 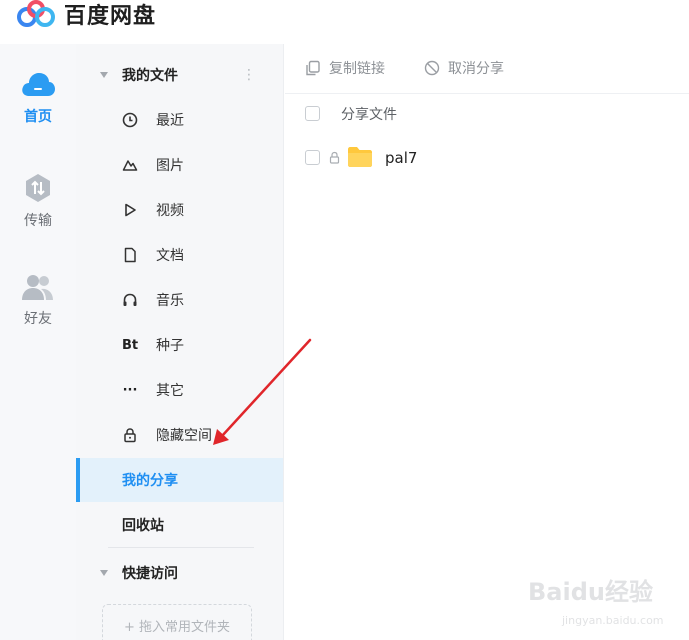 I want to click on baidu-netdisk-logo-icon, so click(x=36, y=13).